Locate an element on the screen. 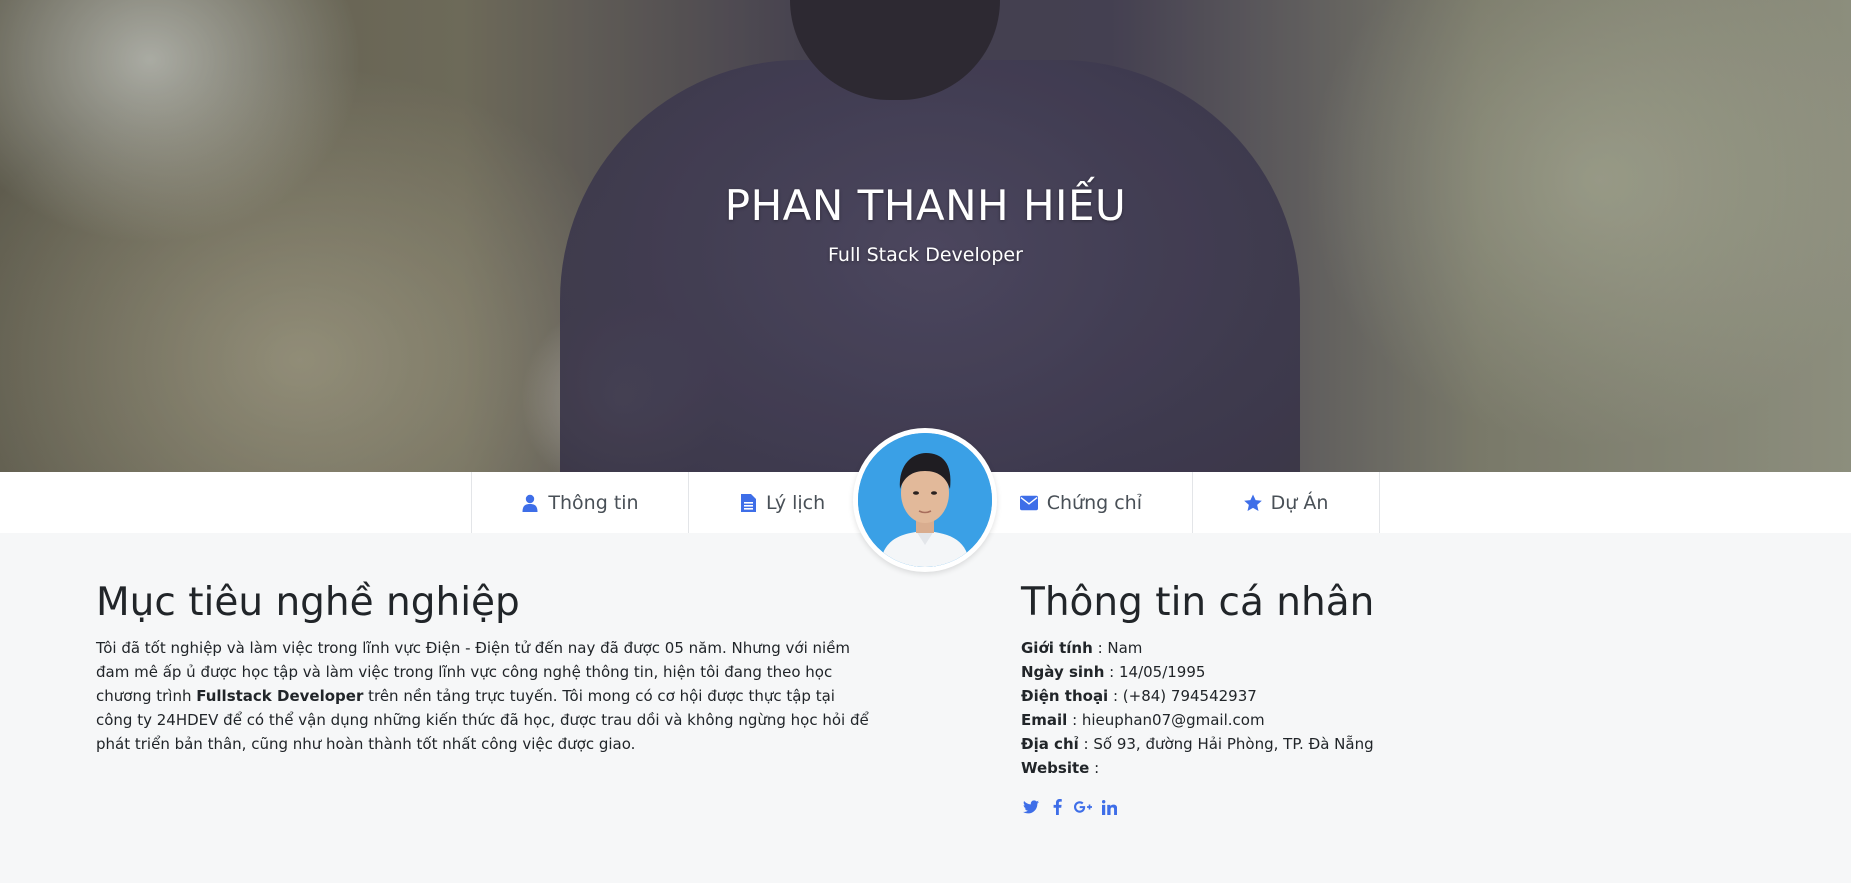 The height and width of the screenshot is (883, 1851). info-website: Website : is located at coordinates (1197, 768).